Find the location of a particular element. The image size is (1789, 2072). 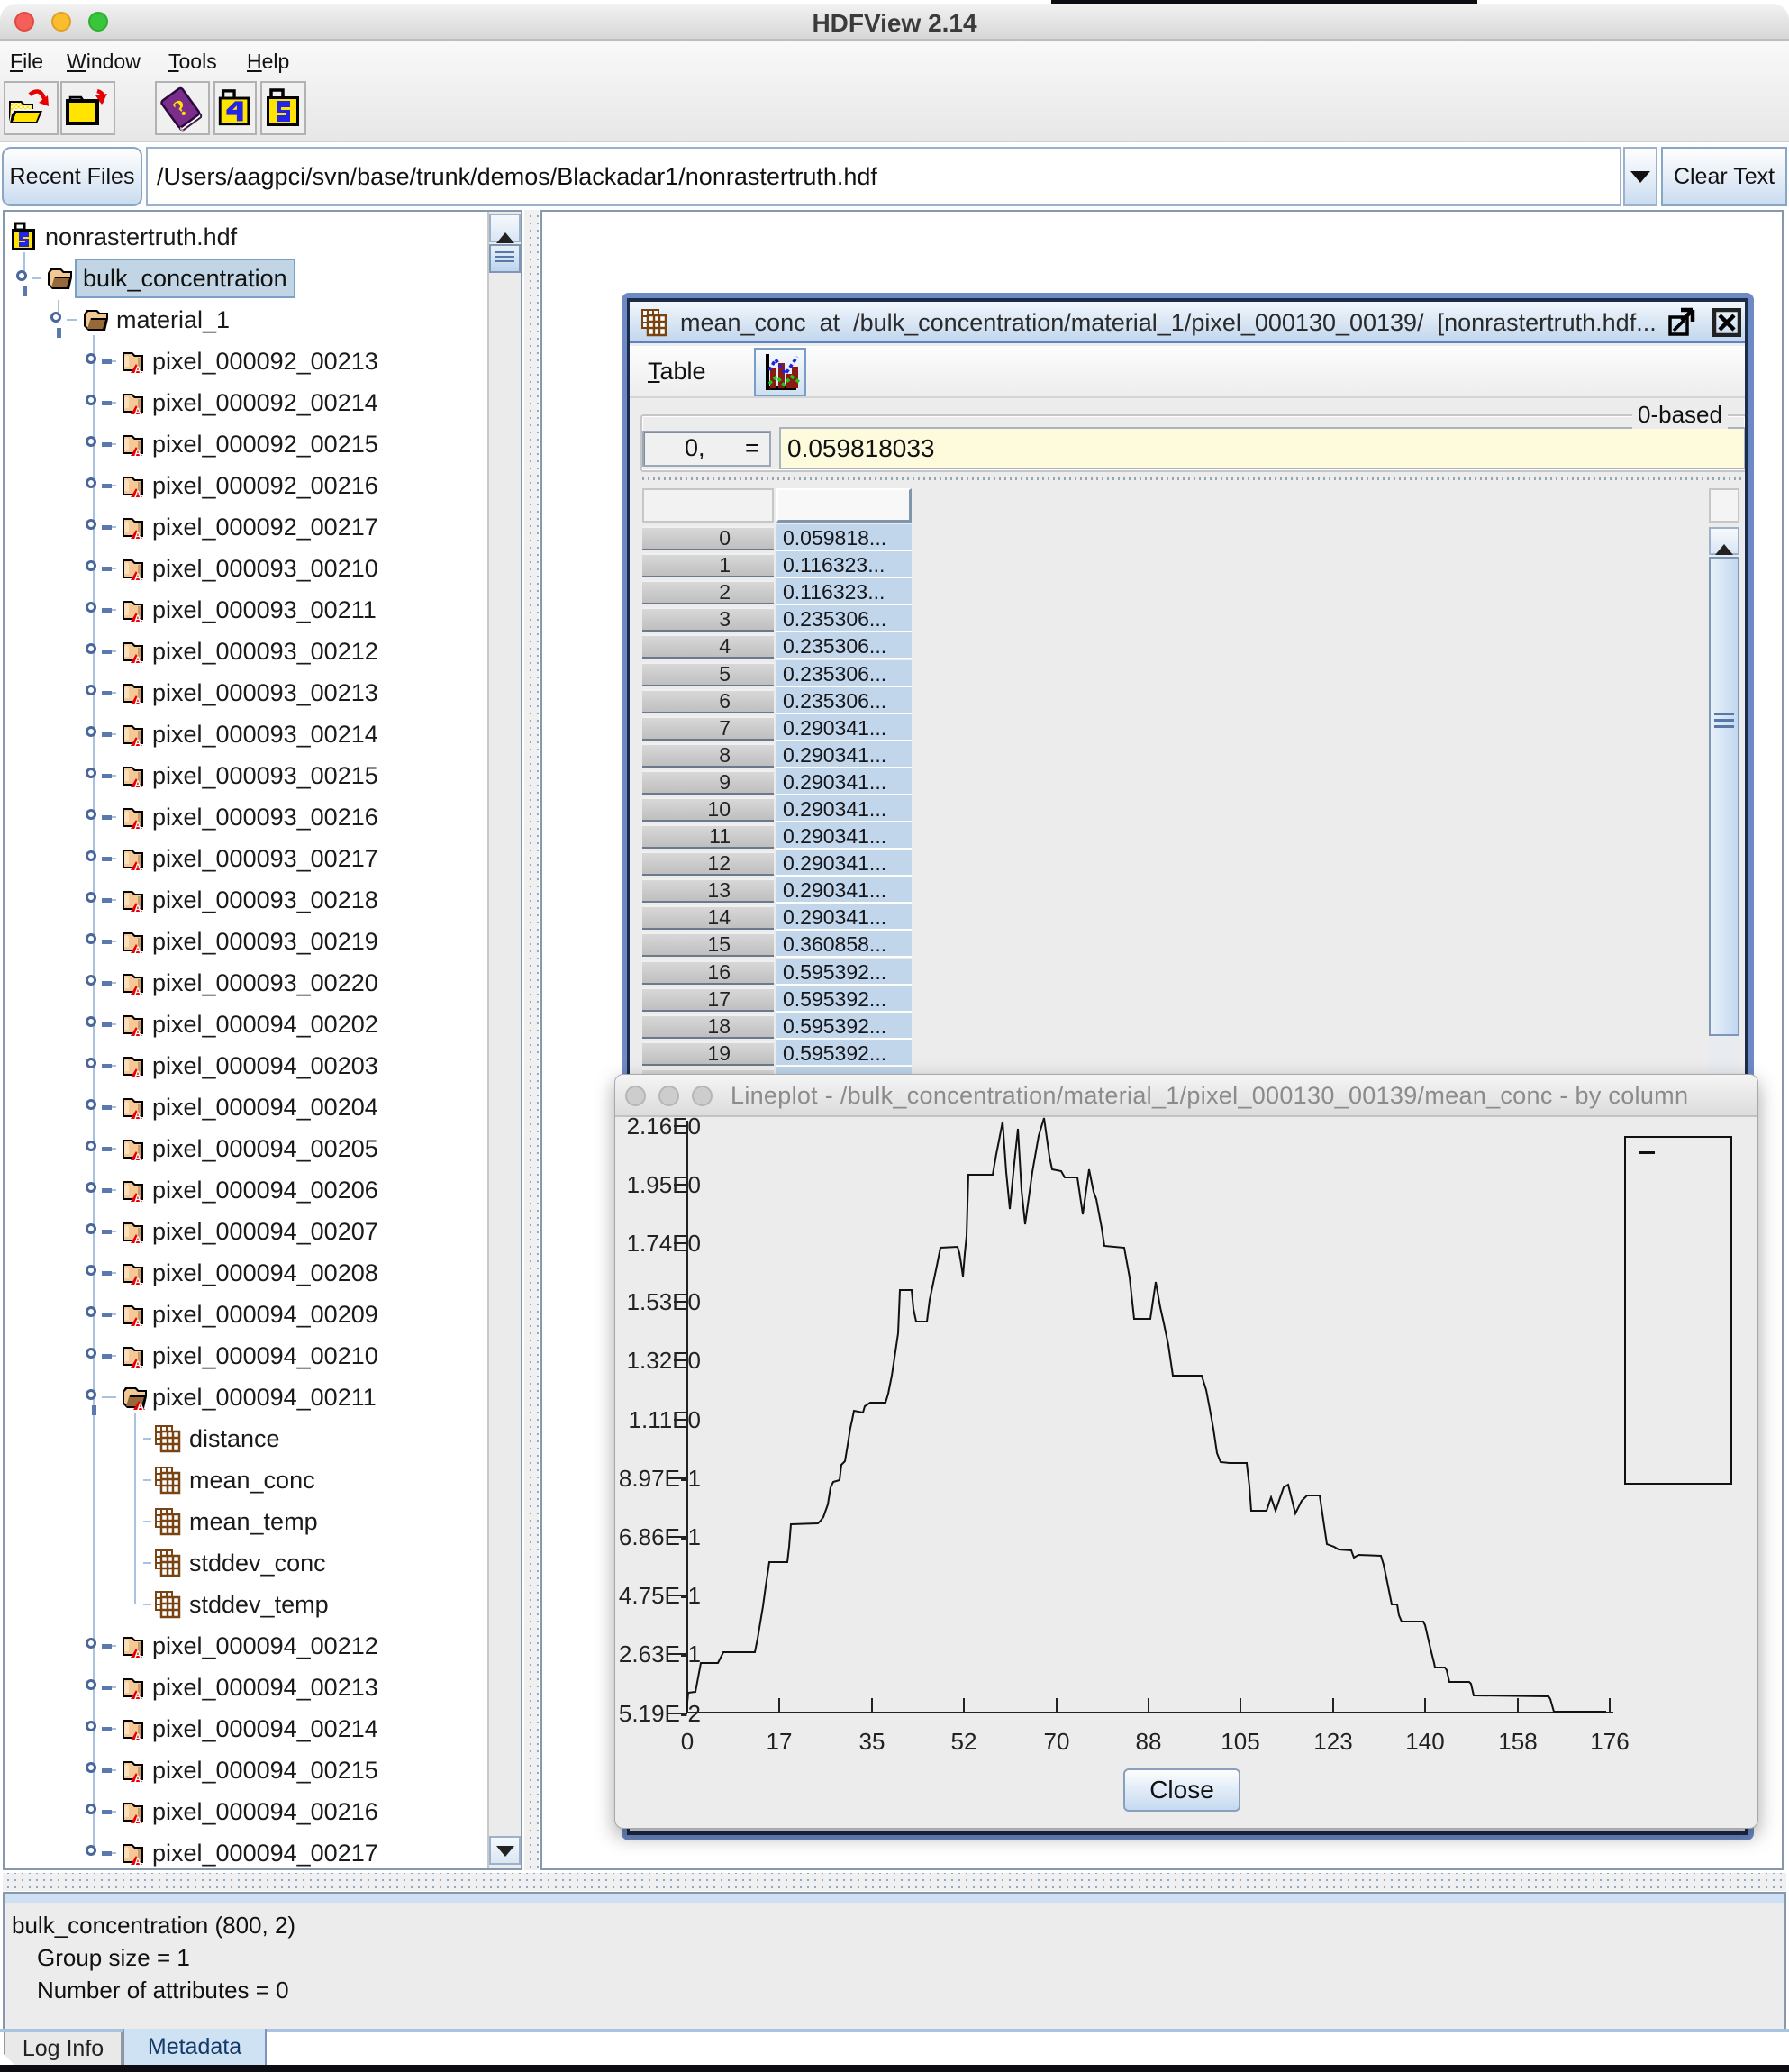

svg-text: 70 is located at coordinates (1057, 1741).